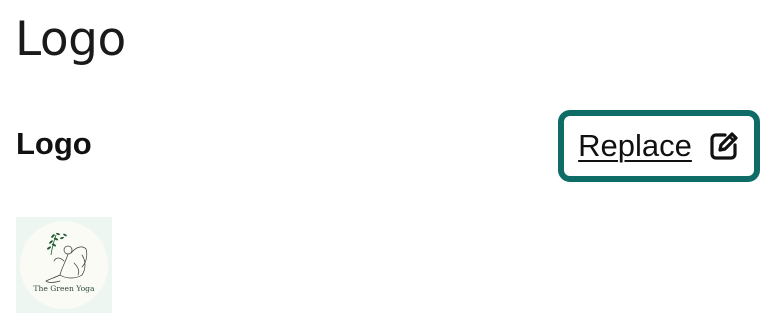 The height and width of the screenshot is (334, 780). What do you see at coordinates (64, 288) in the screenshot?
I see `logo-brand-text: The Green Yoga` at bounding box center [64, 288].